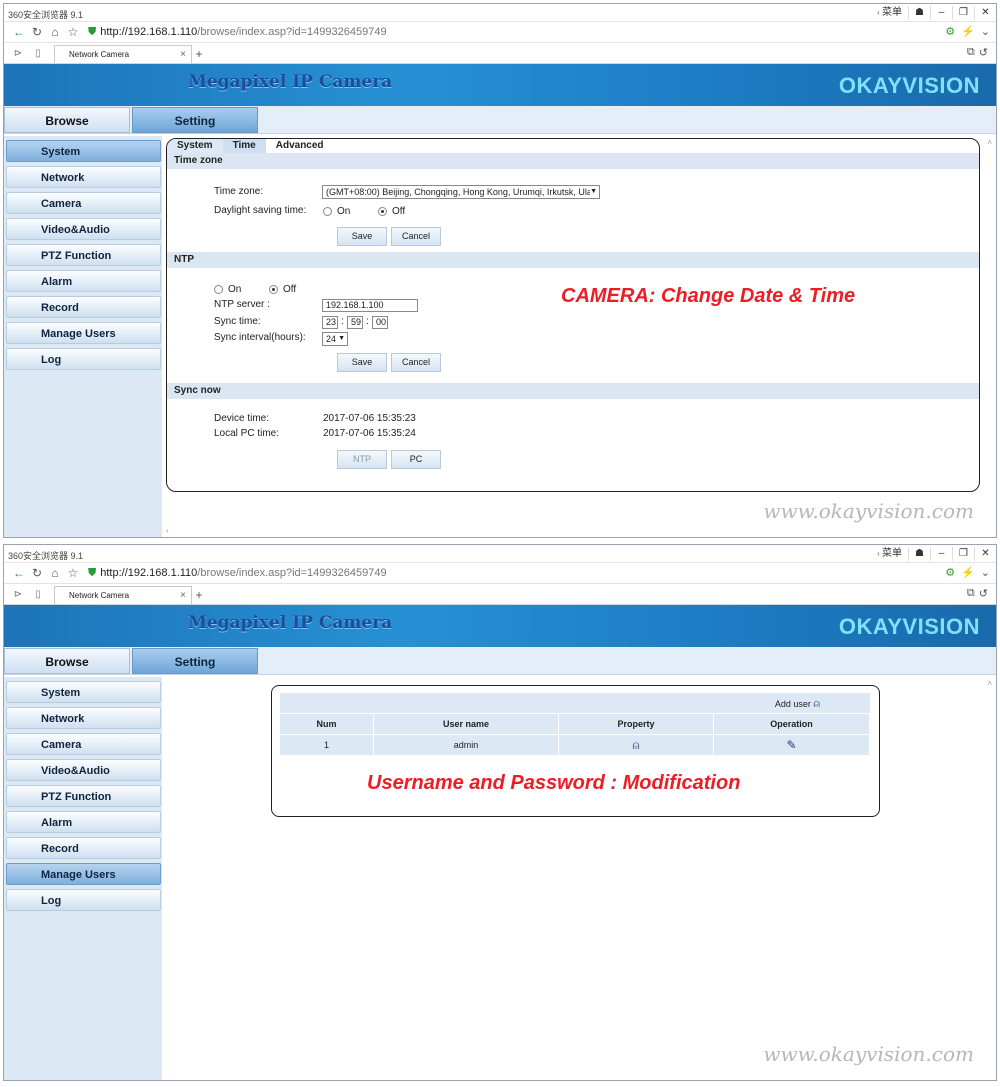 The width and height of the screenshot is (1000, 1087). I want to click on add-user-icon: ⍝, so click(816, 704).